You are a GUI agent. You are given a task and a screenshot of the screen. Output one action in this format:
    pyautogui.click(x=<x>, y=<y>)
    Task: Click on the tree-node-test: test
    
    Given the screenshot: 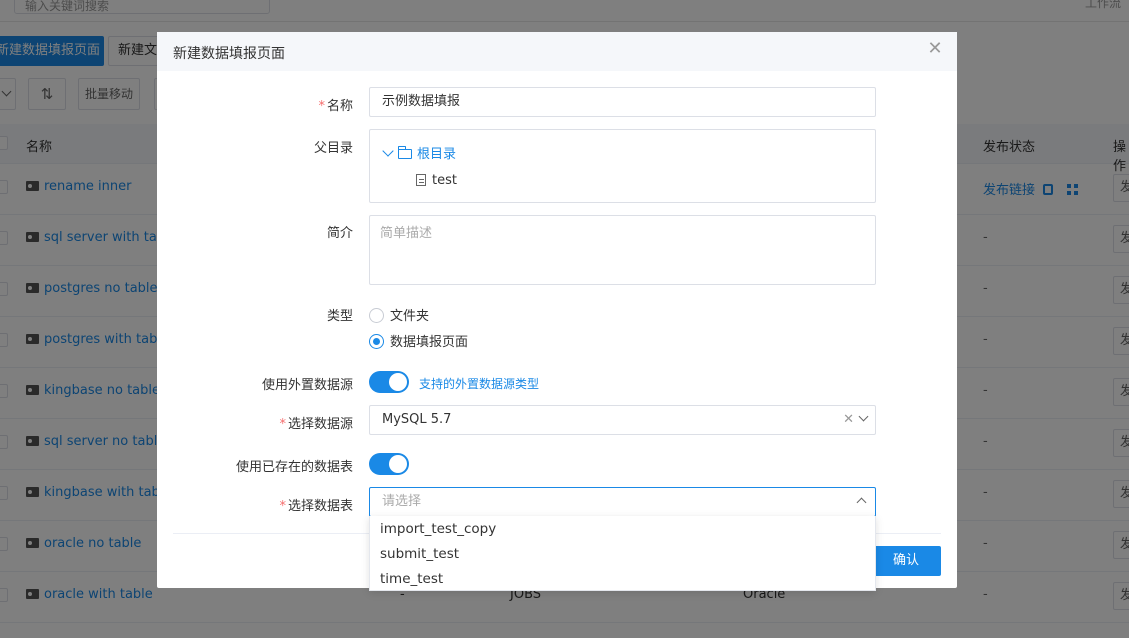 What is the action you would take?
    pyautogui.click(x=436, y=180)
    